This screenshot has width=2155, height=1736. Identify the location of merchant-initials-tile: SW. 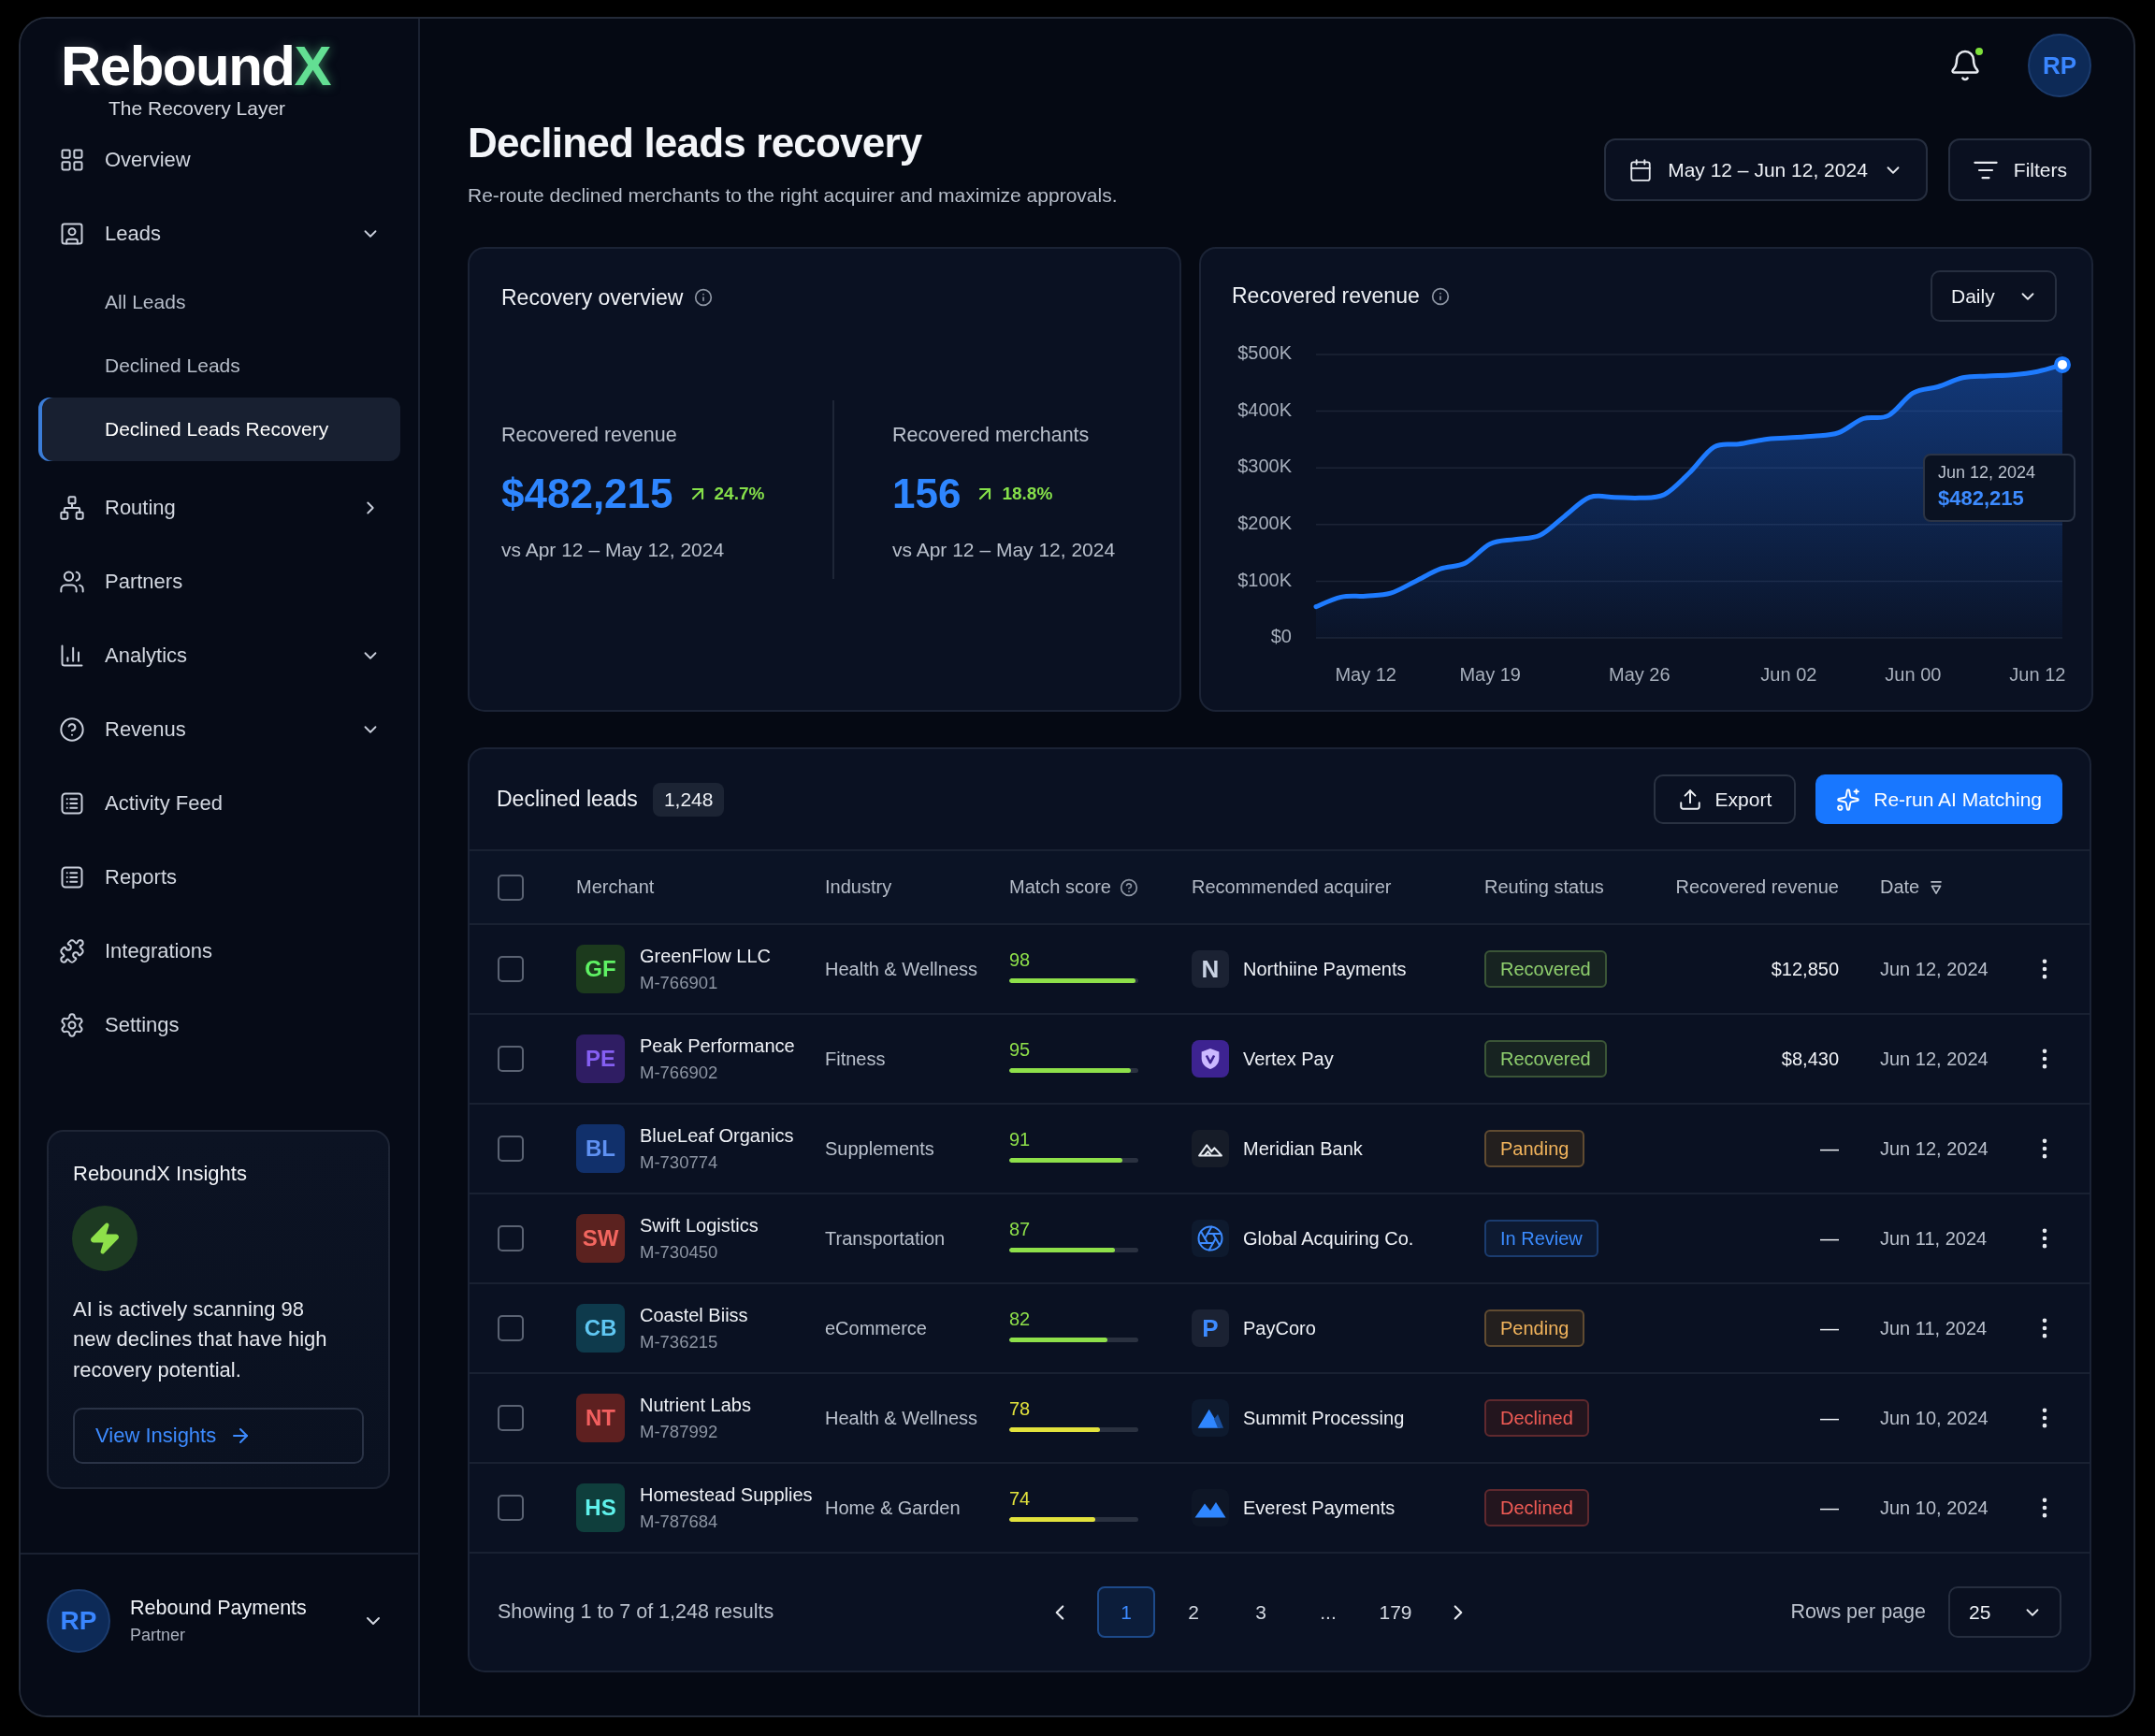
(600, 1238).